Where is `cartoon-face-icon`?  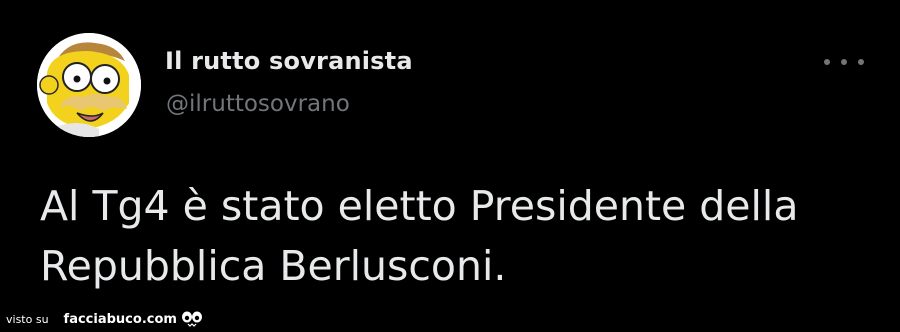 cartoon-face-icon is located at coordinates (89, 85).